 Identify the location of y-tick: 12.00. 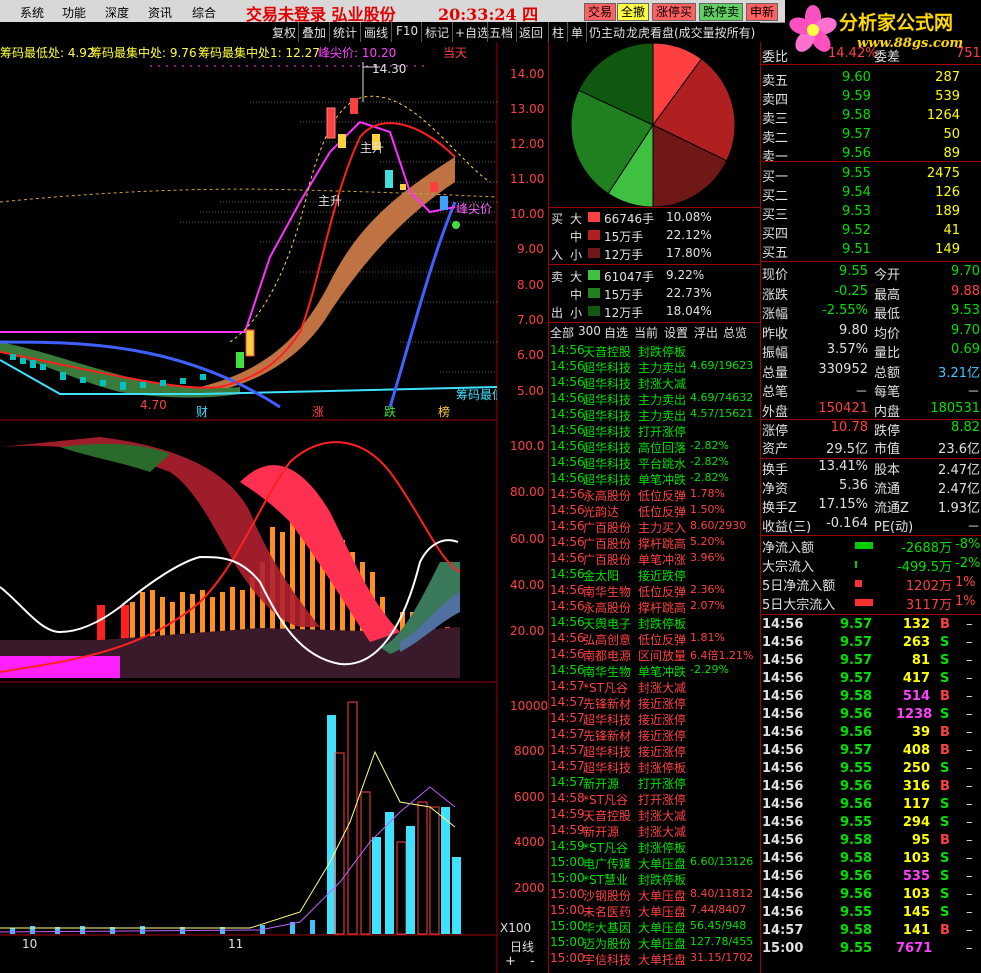
(527, 144).